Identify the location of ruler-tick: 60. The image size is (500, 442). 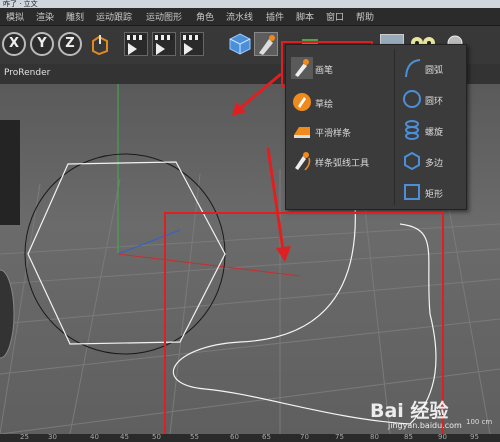
(234, 437).